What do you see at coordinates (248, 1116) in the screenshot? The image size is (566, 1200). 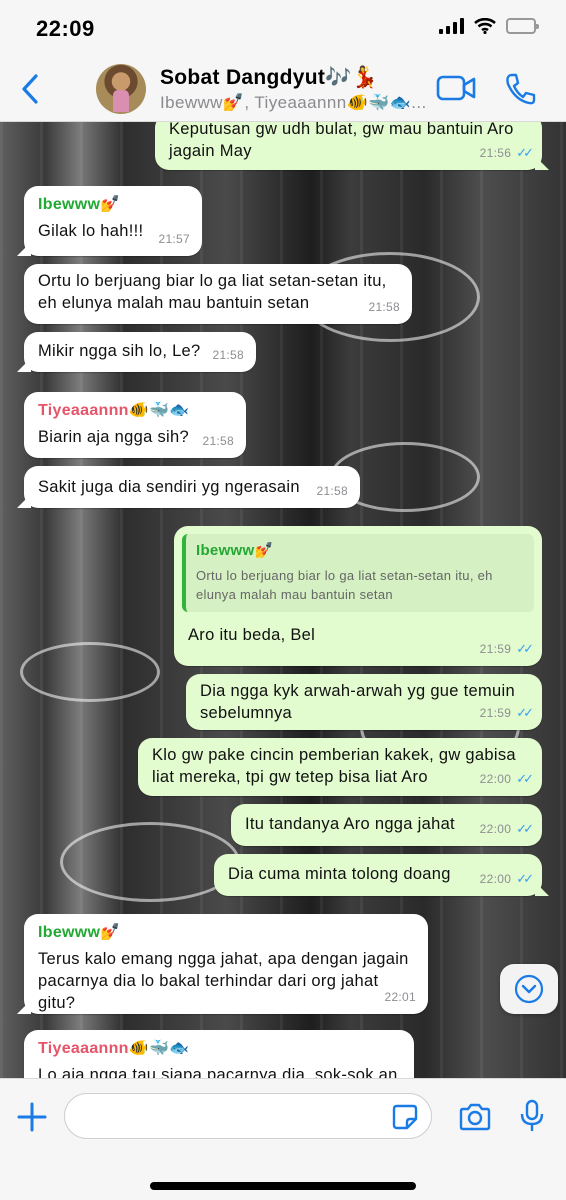 I see `message-input` at bounding box center [248, 1116].